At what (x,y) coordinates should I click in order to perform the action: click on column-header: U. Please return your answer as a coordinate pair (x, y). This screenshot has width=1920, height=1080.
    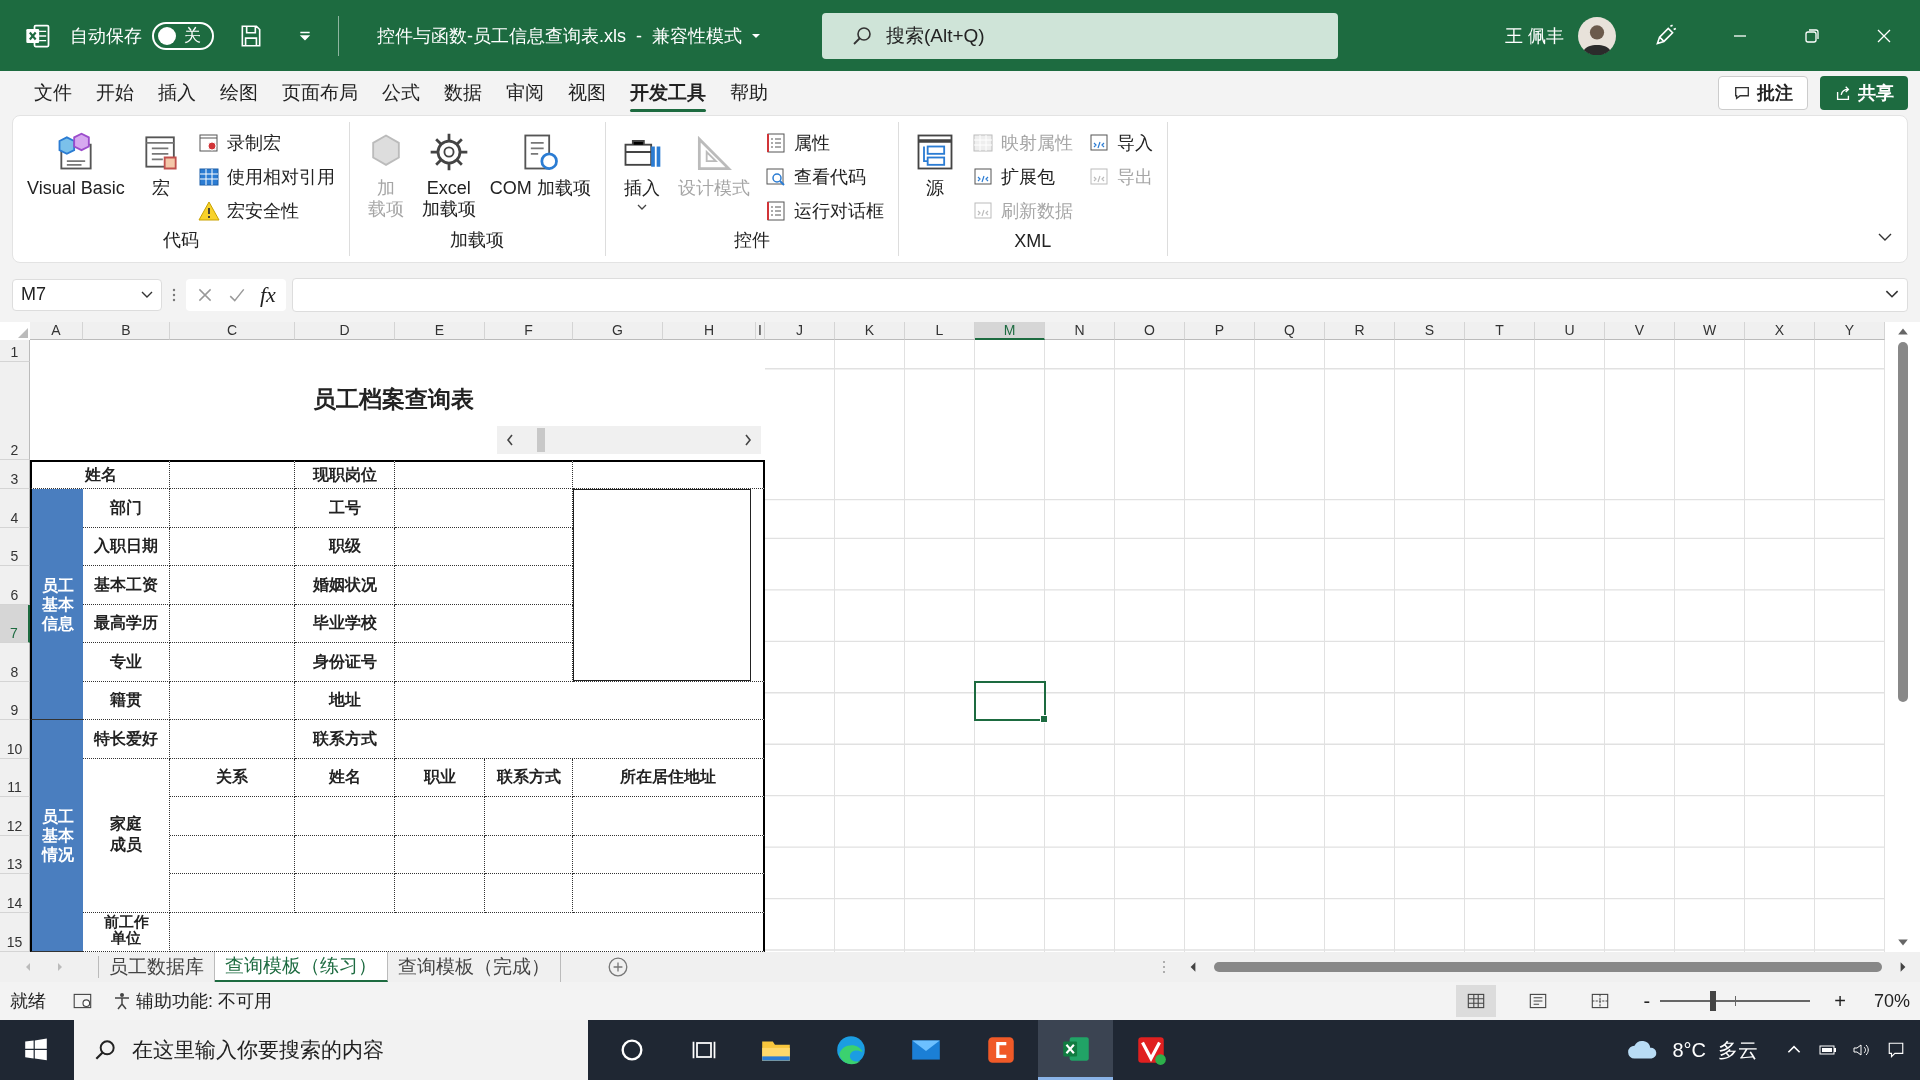
    Looking at the image, I should click on (1570, 331).